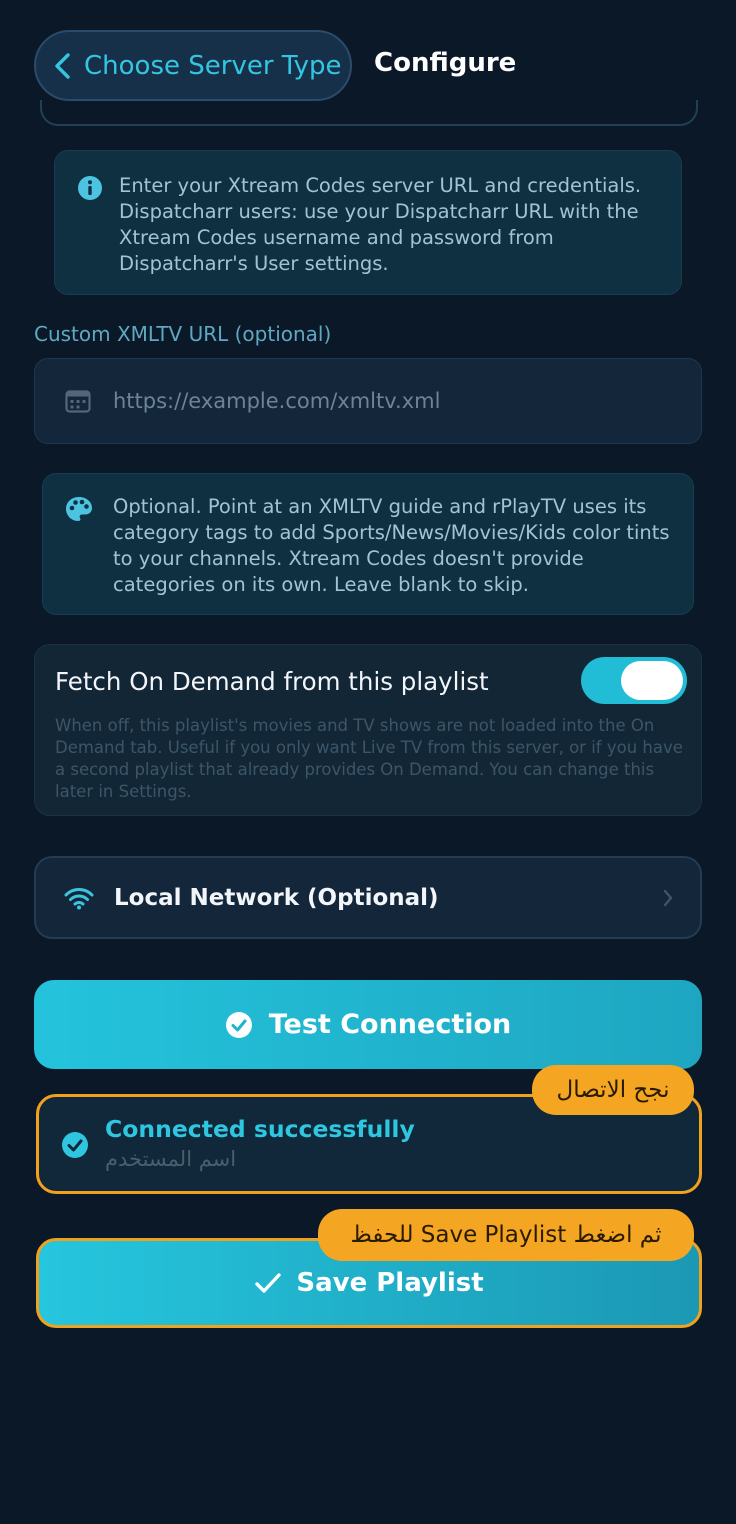  What do you see at coordinates (272, 681) in the screenshot?
I see `on-demand-title: Fetch On Demand from this playlist` at bounding box center [272, 681].